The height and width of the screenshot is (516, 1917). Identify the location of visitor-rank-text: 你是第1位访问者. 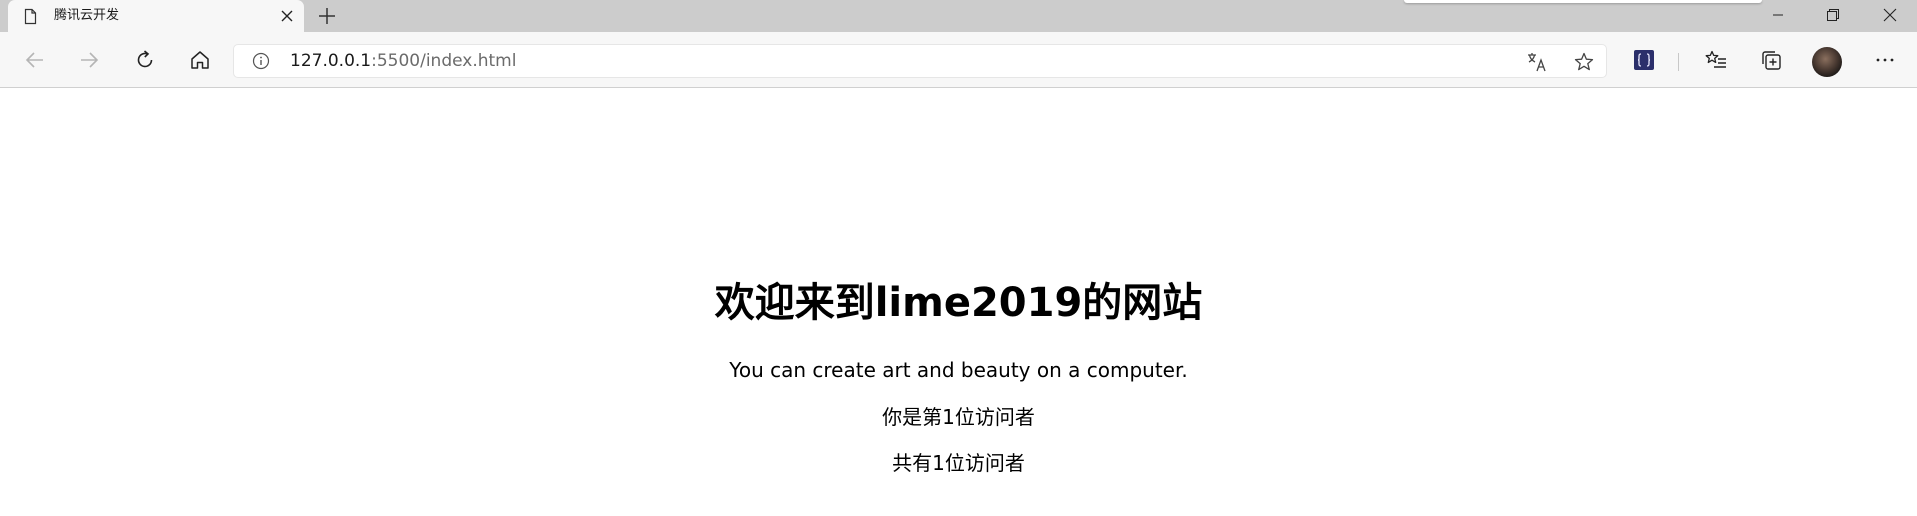
(958, 417).